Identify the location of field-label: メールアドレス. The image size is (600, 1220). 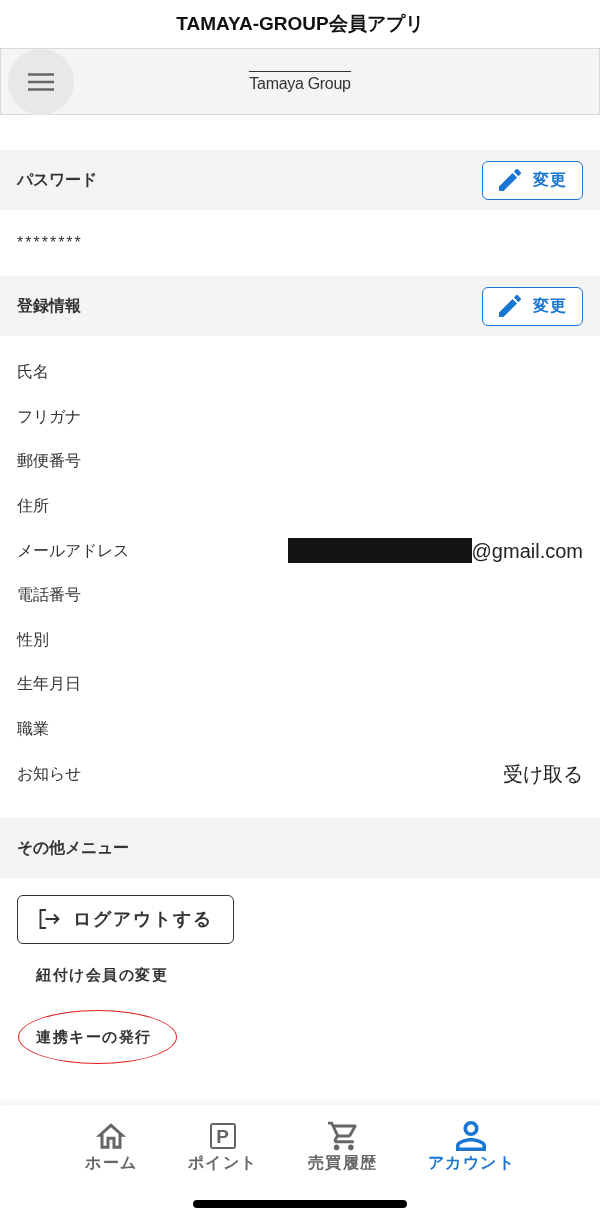
(73, 550).